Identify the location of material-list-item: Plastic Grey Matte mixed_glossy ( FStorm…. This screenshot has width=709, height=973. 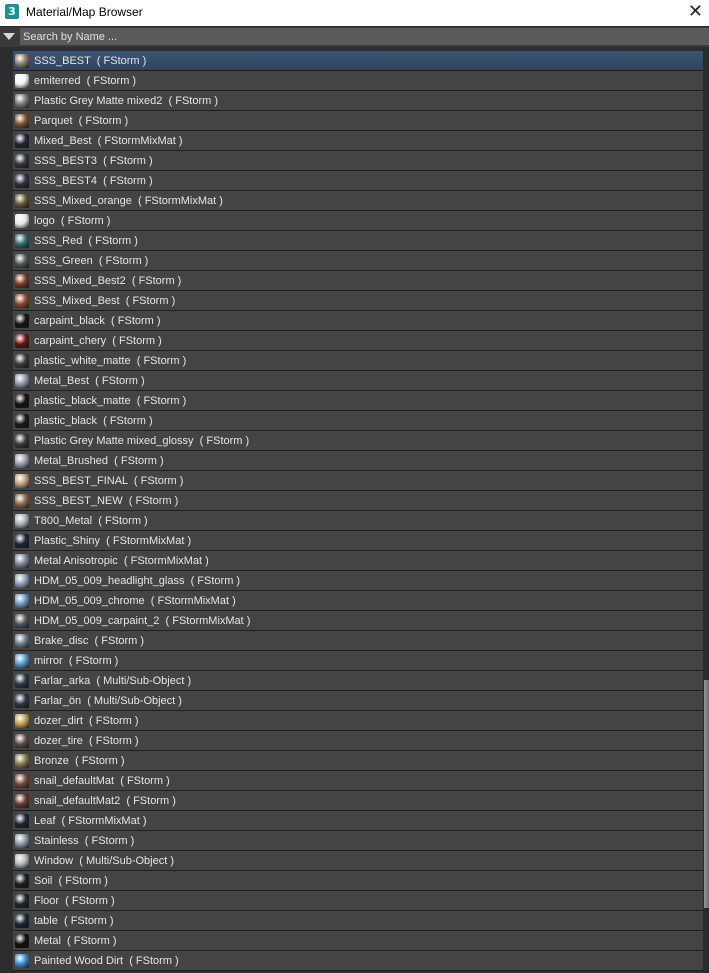
(358, 441).